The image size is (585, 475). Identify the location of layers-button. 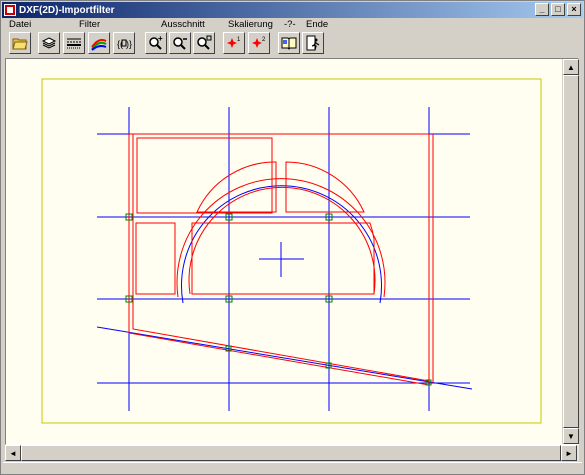
(49, 43).